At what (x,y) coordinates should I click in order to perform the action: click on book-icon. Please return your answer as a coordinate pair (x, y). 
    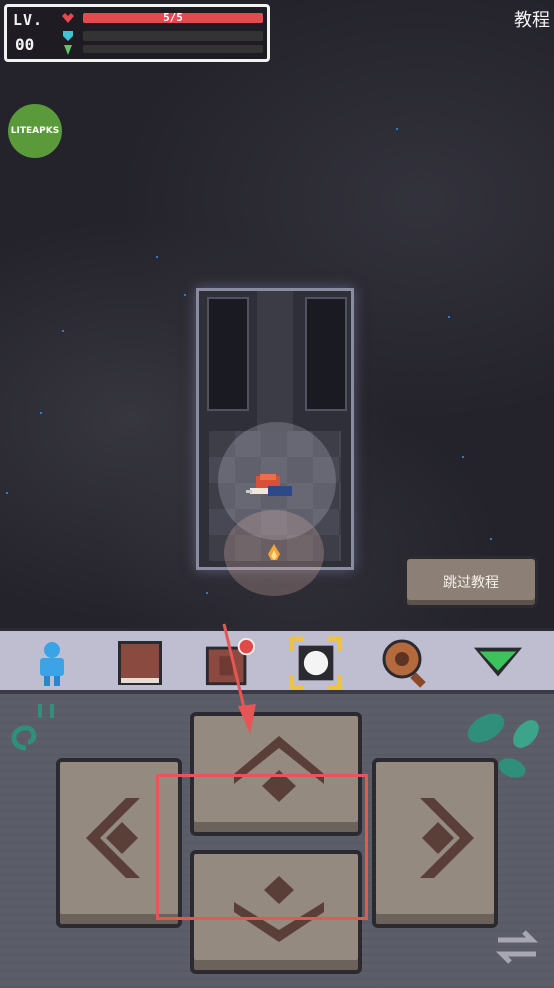
    Looking at the image, I should click on (140, 663).